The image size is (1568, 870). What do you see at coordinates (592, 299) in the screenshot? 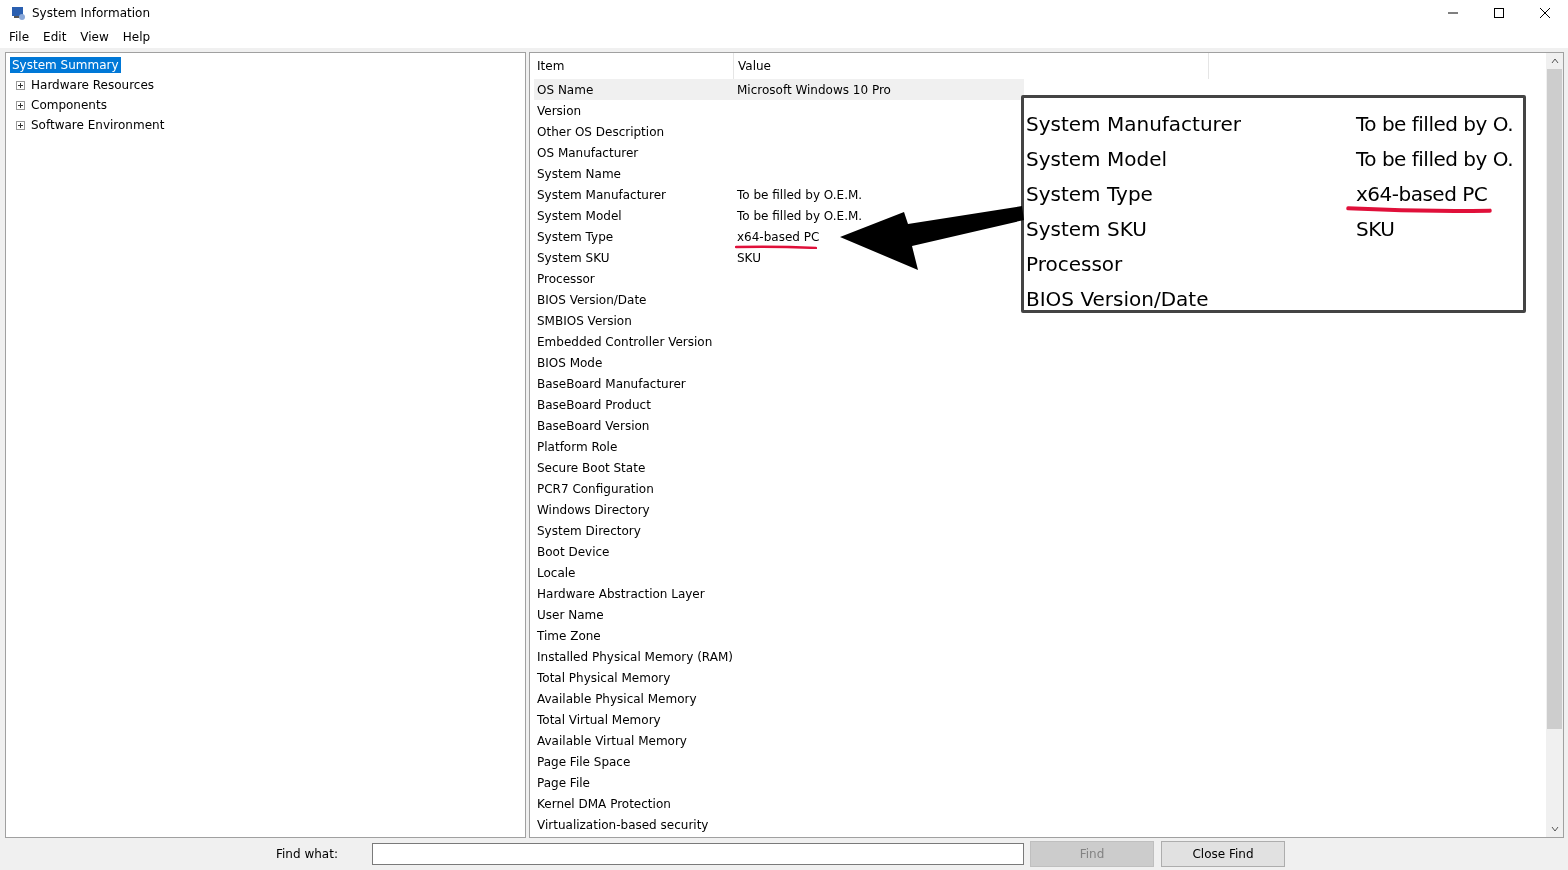
I see `table-cell-text: BIOS Version/Date` at bounding box center [592, 299].